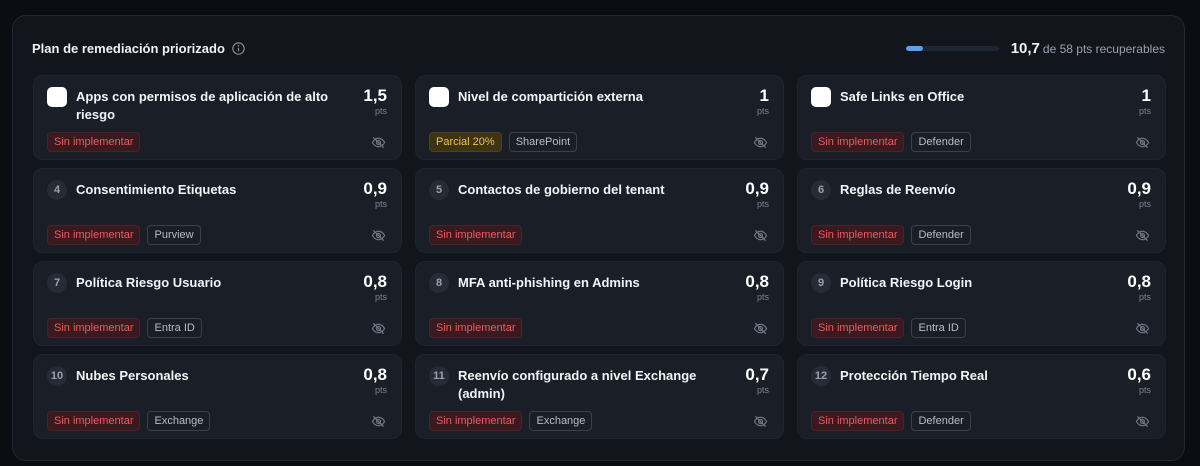  I want to click on card-tags: Parcial 20% SharePoint, so click(503, 142).